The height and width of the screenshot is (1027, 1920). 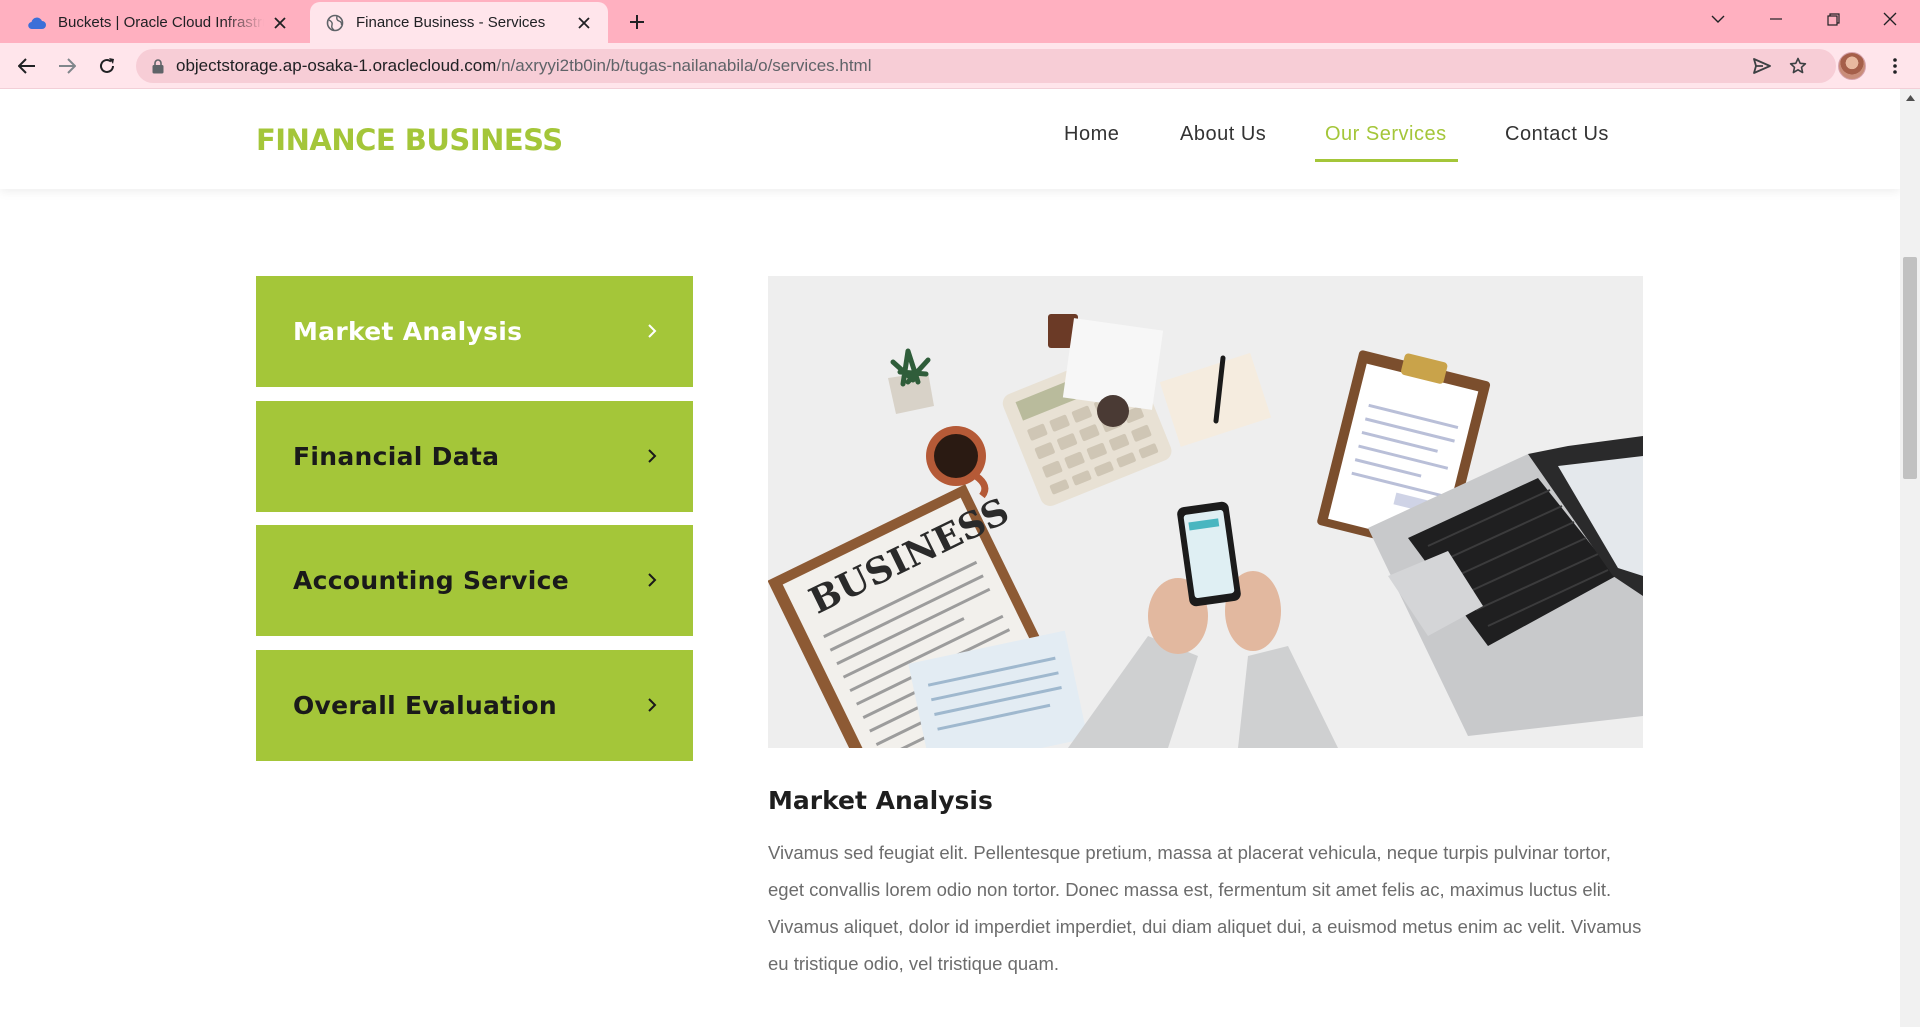 I want to click on chevron-down-icon, so click(x=1718, y=19).